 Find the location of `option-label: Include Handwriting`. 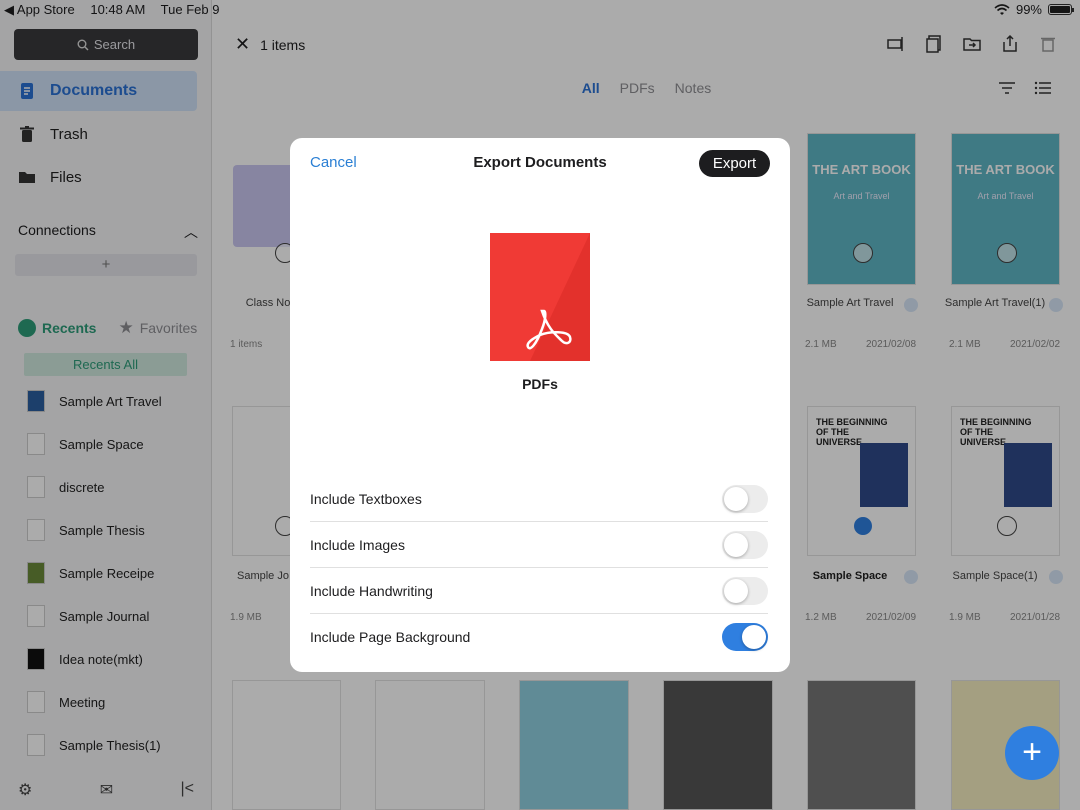

option-label: Include Handwriting is located at coordinates (371, 590).